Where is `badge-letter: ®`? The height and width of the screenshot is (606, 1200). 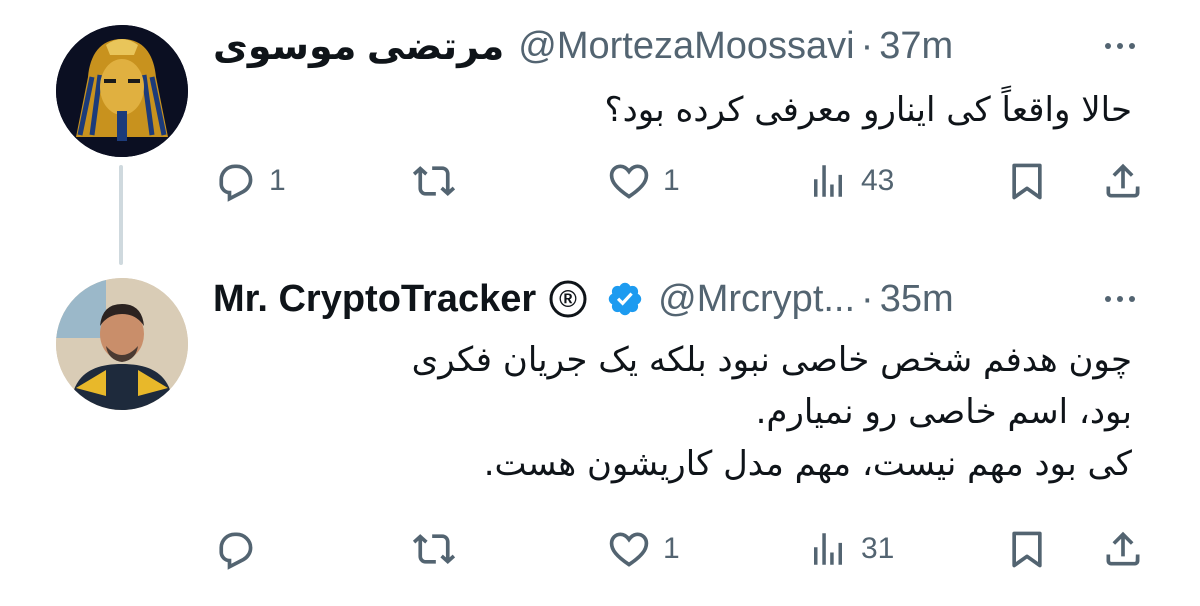
badge-letter: ® is located at coordinates (568, 299).